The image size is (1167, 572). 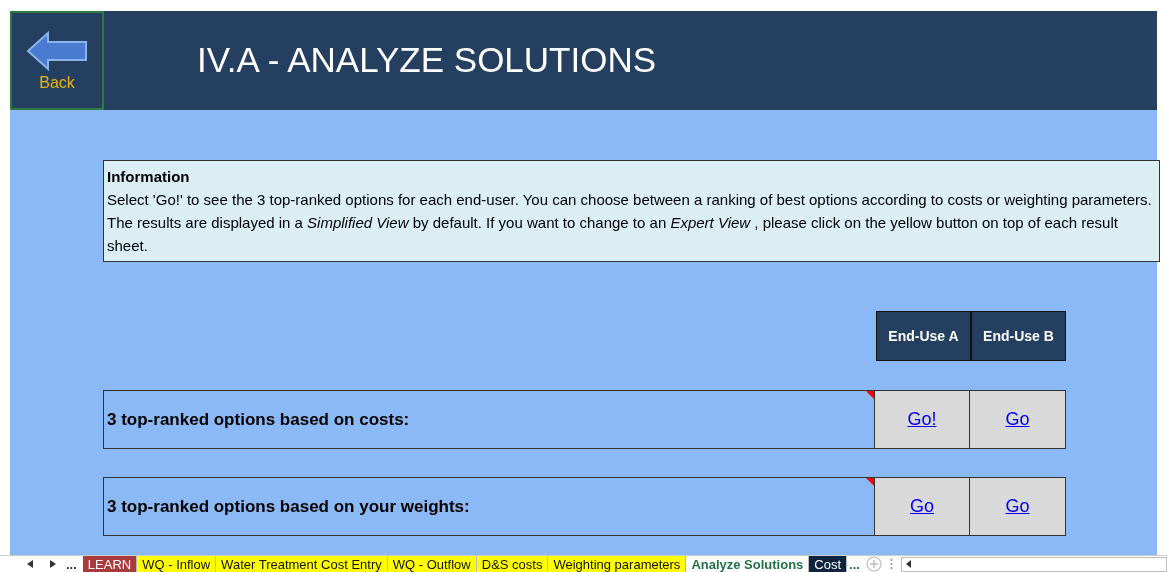 I want to click on splitter-icon, so click(x=891, y=564).